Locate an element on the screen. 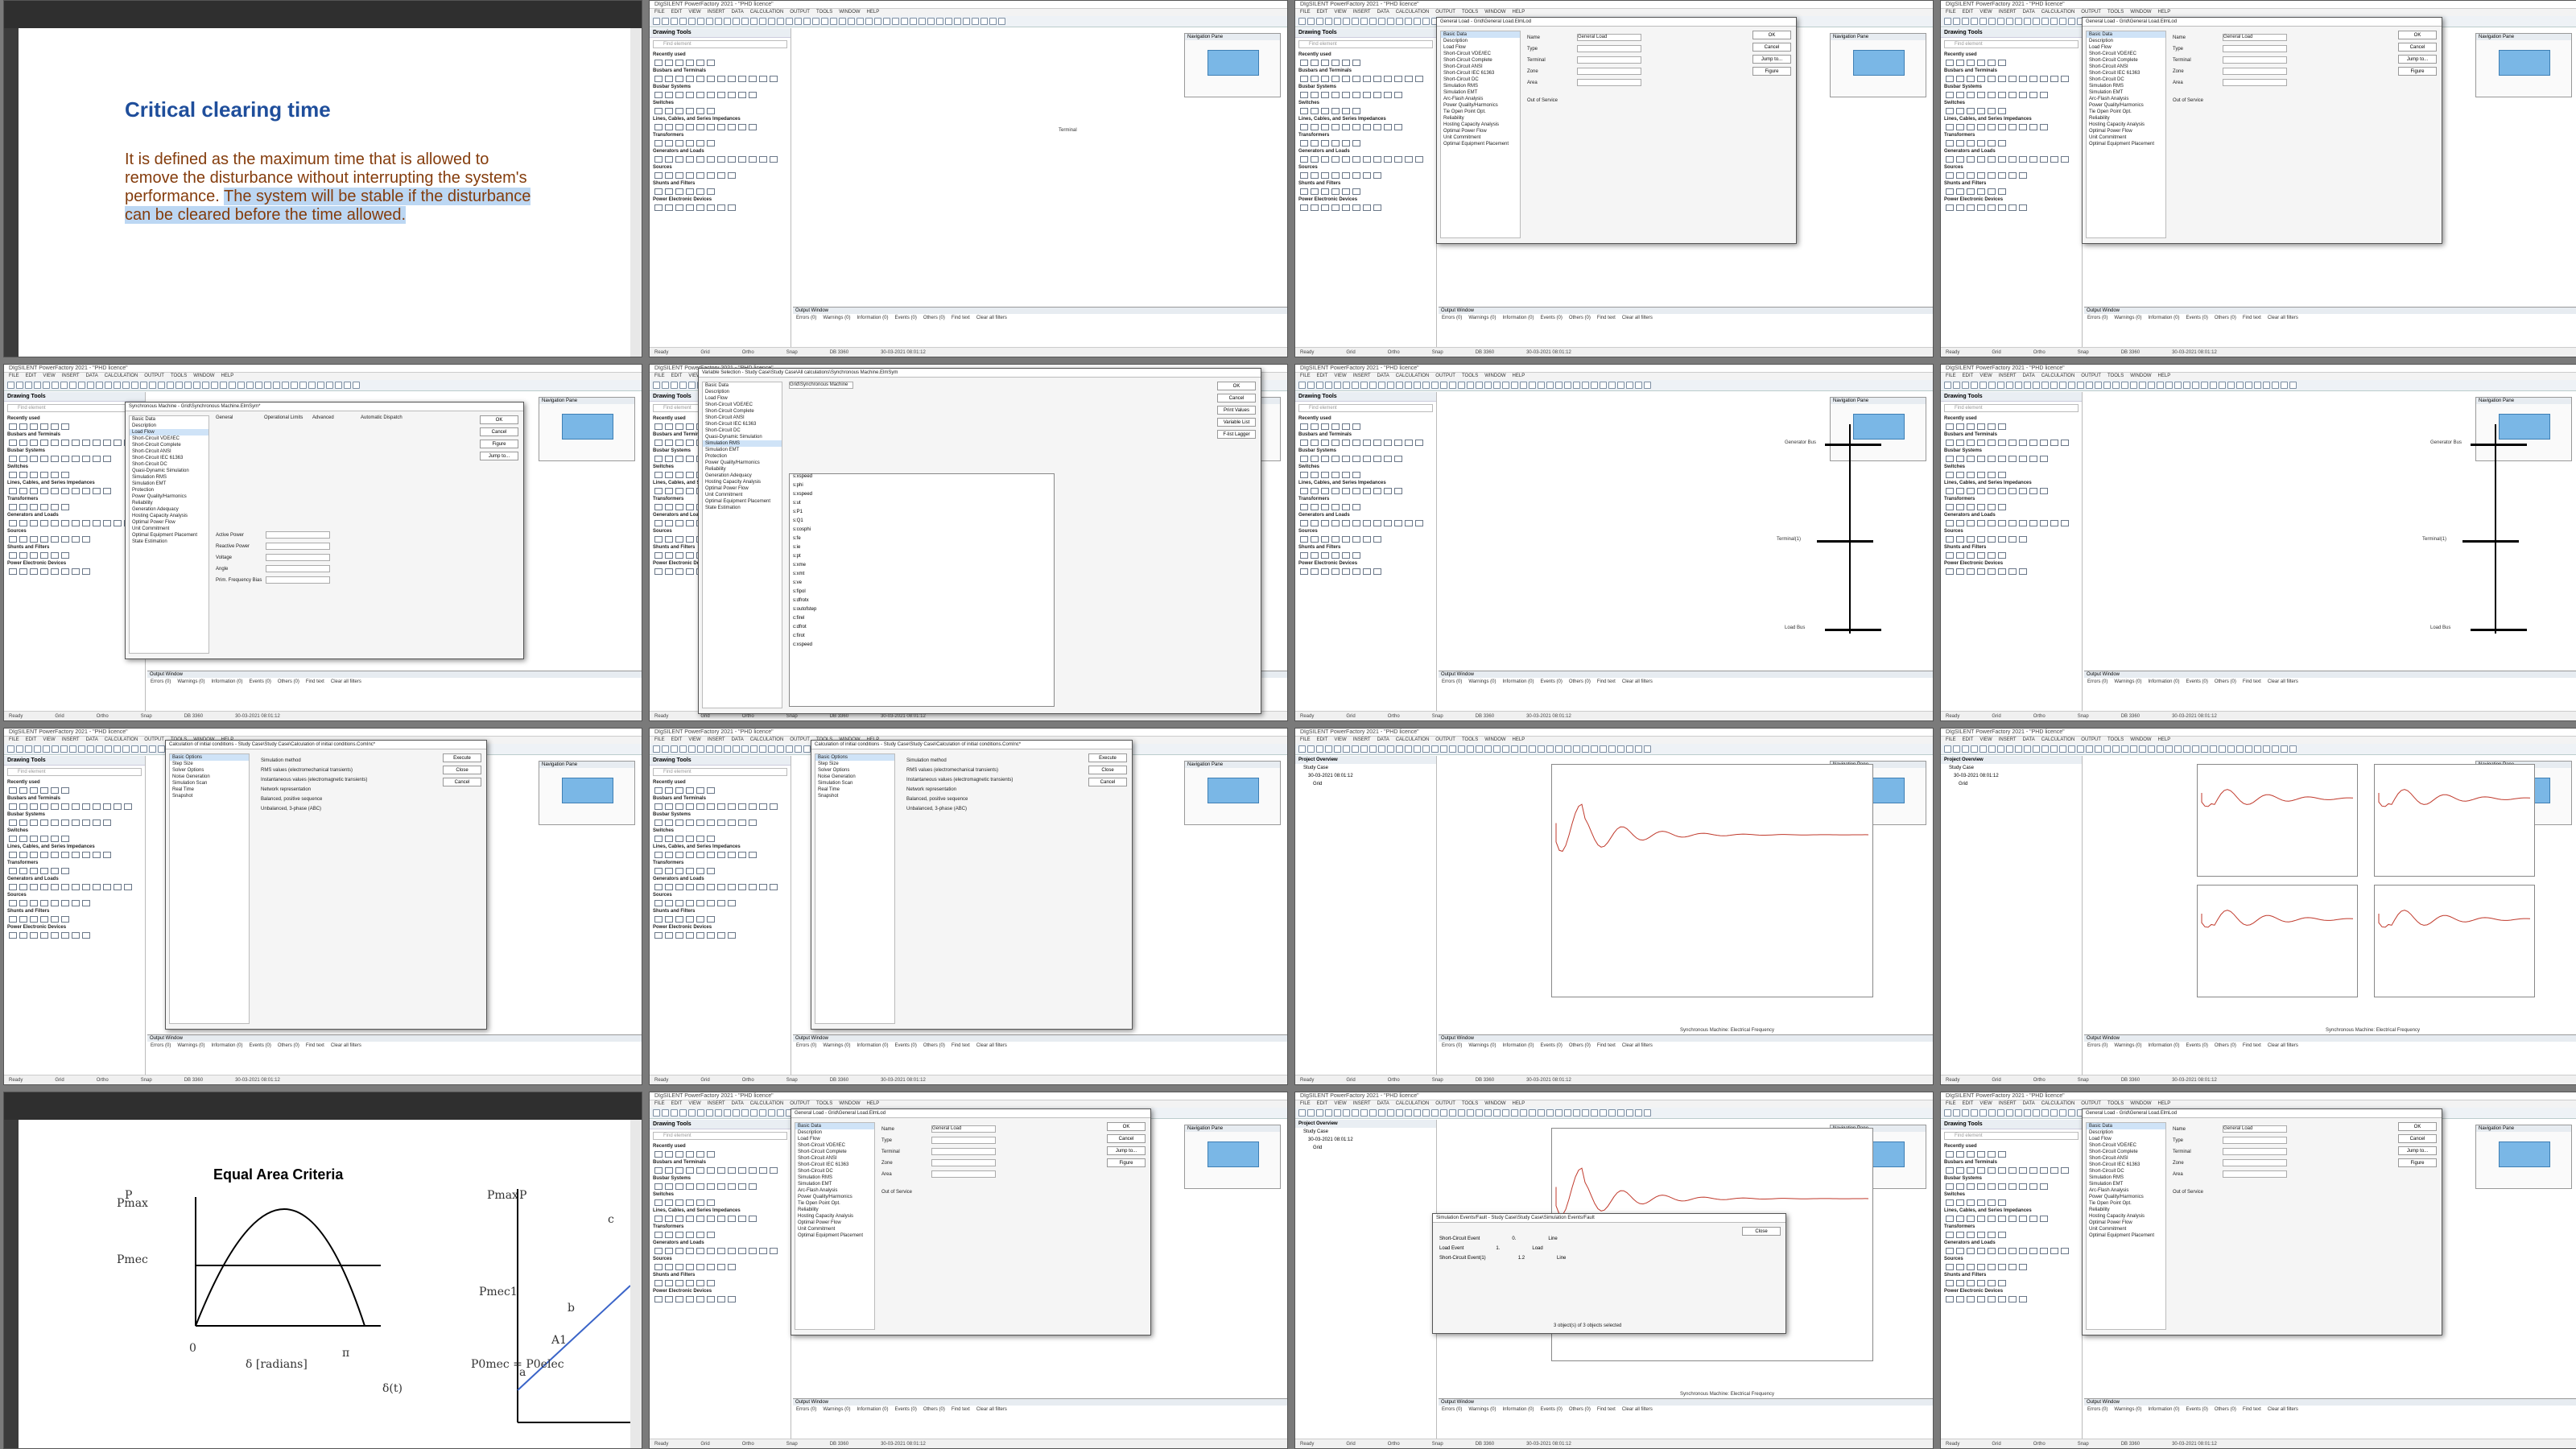 The image size is (2576, 1449). menu-tools: TOOLS is located at coordinates (1470, 12).